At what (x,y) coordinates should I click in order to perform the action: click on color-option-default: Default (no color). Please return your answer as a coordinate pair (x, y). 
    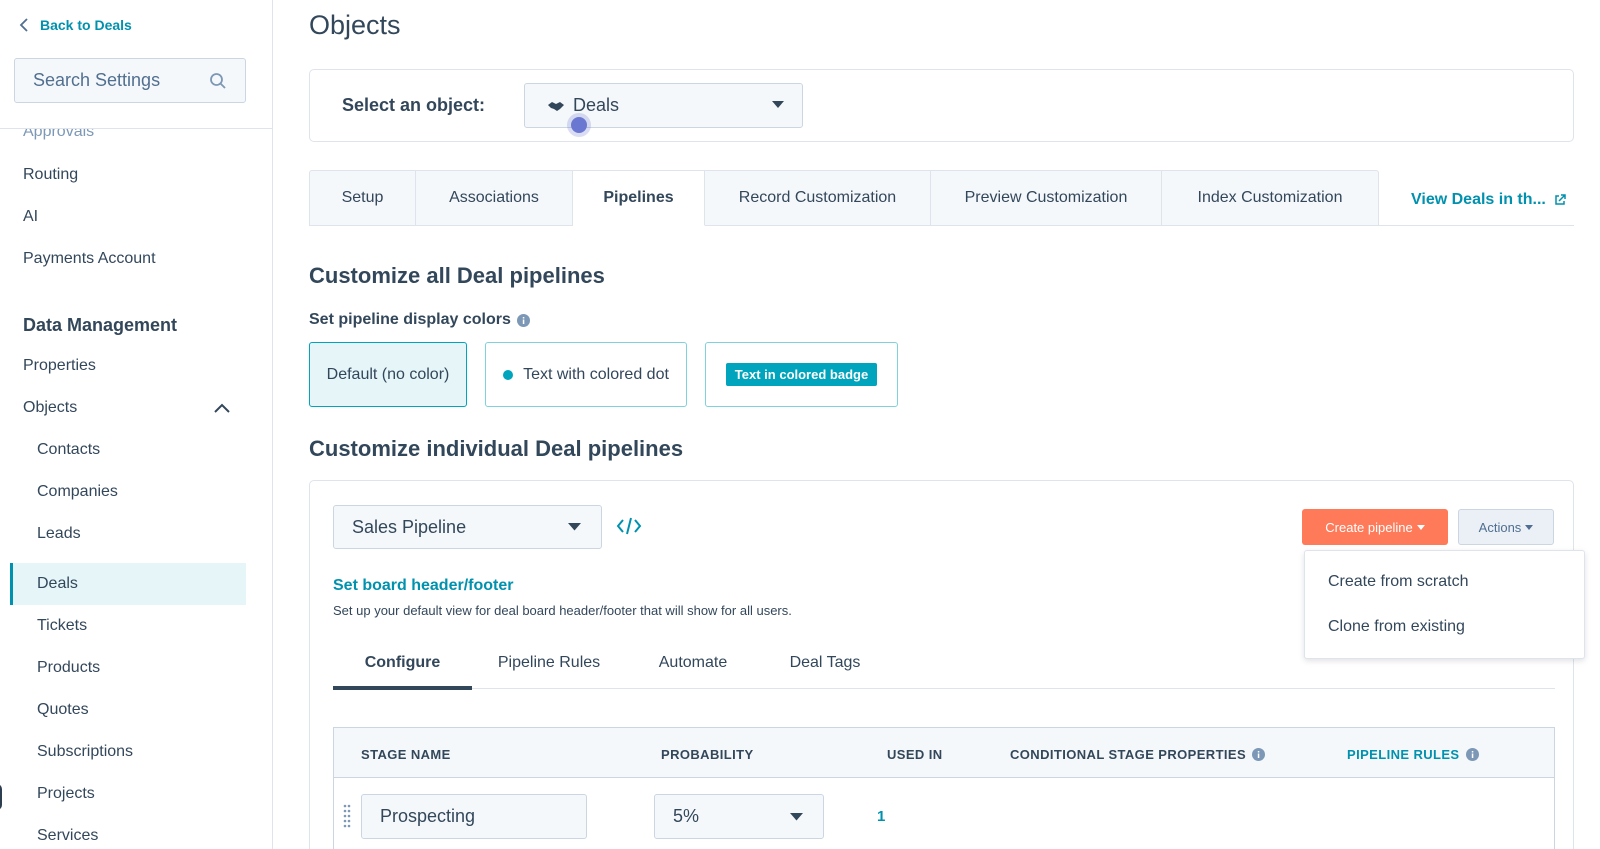
    Looking at the image, I should click on (388, 374).